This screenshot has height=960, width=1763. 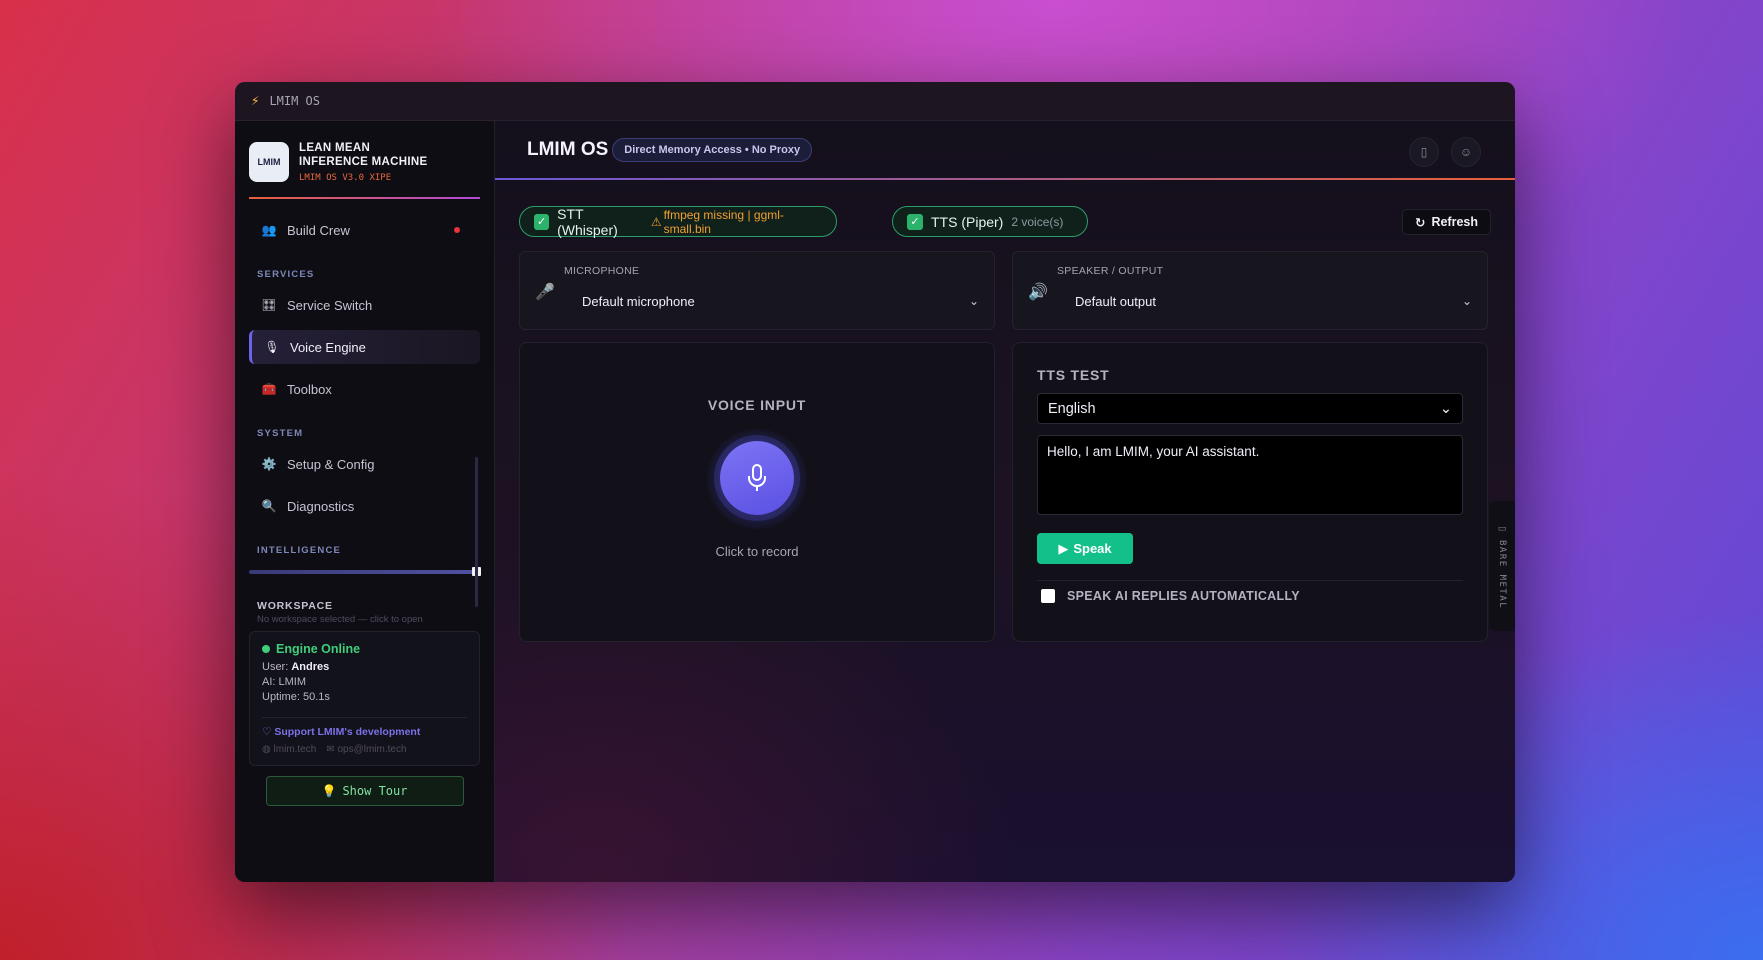 I want to click on switch-grid-icon: 🎛, so click(x=269, y=305).